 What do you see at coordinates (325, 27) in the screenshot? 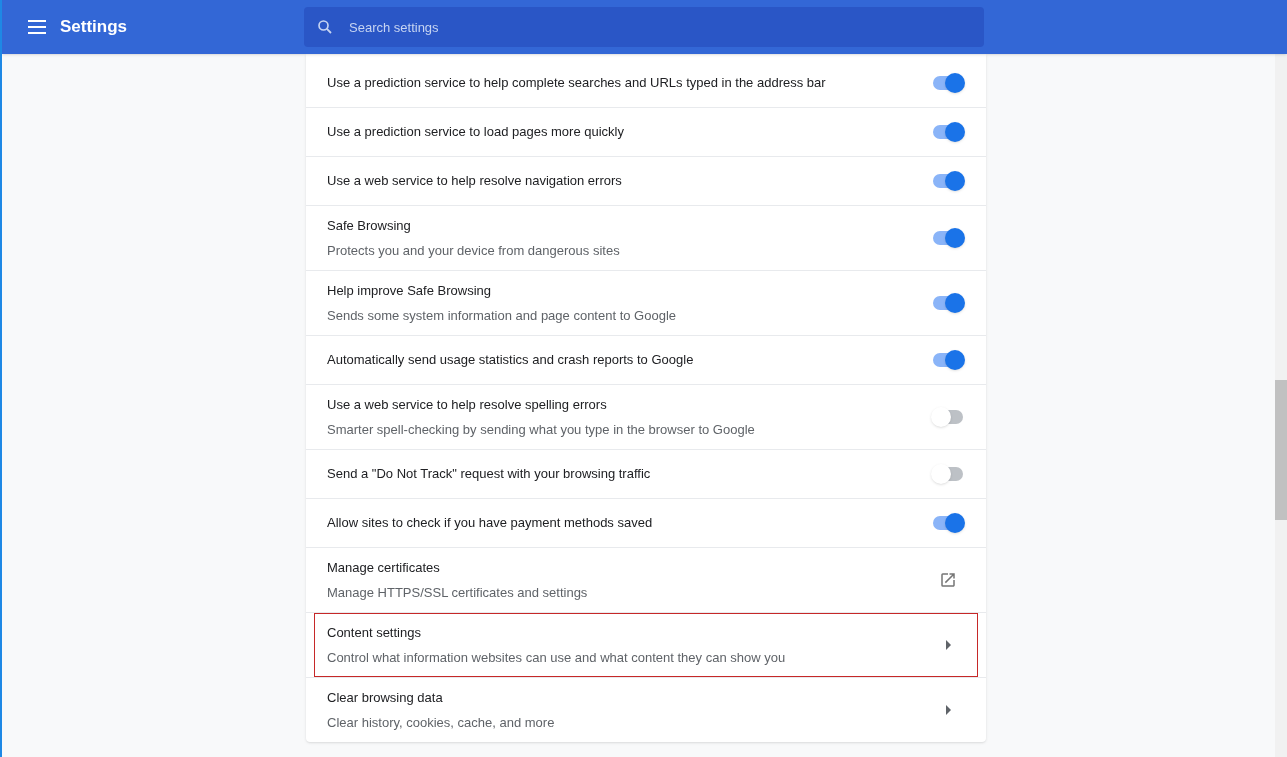
I see `search-icon` at bounding box center [325, 27].